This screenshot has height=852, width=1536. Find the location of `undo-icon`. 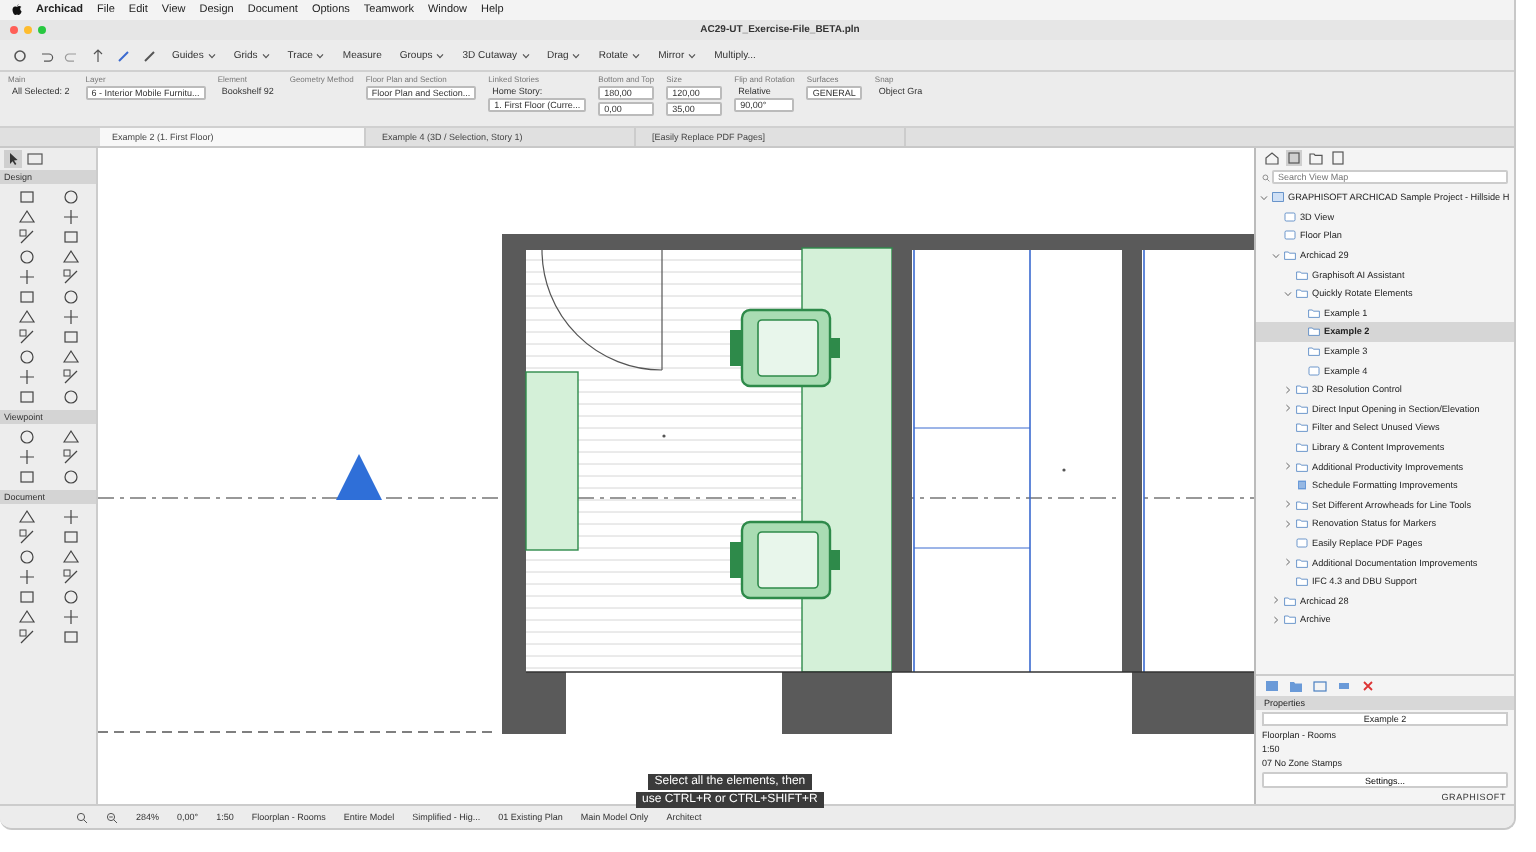

undo-icon is located at coordinates (46, 55).